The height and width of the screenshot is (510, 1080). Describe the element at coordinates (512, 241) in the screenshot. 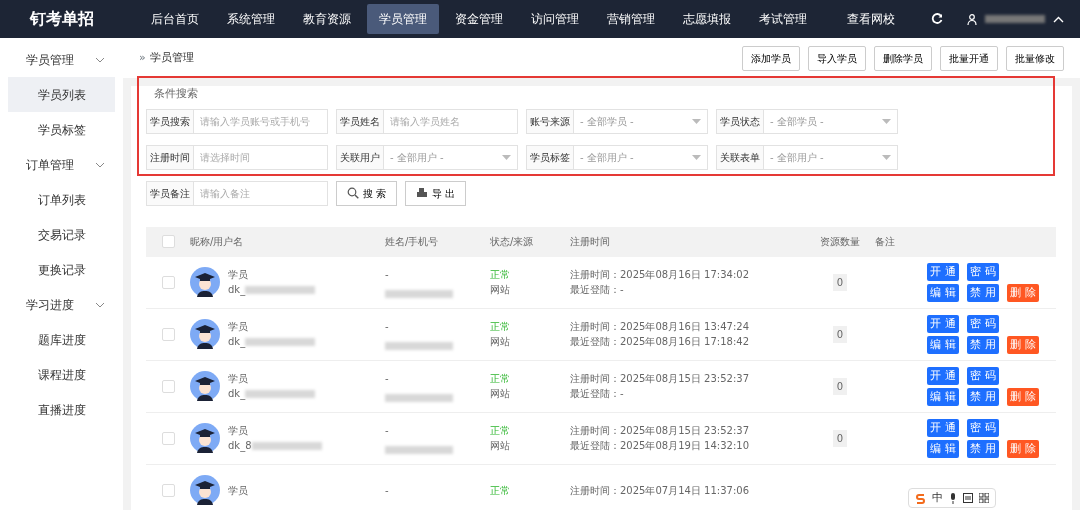

I see `column-header: 状态/来源` at that location.